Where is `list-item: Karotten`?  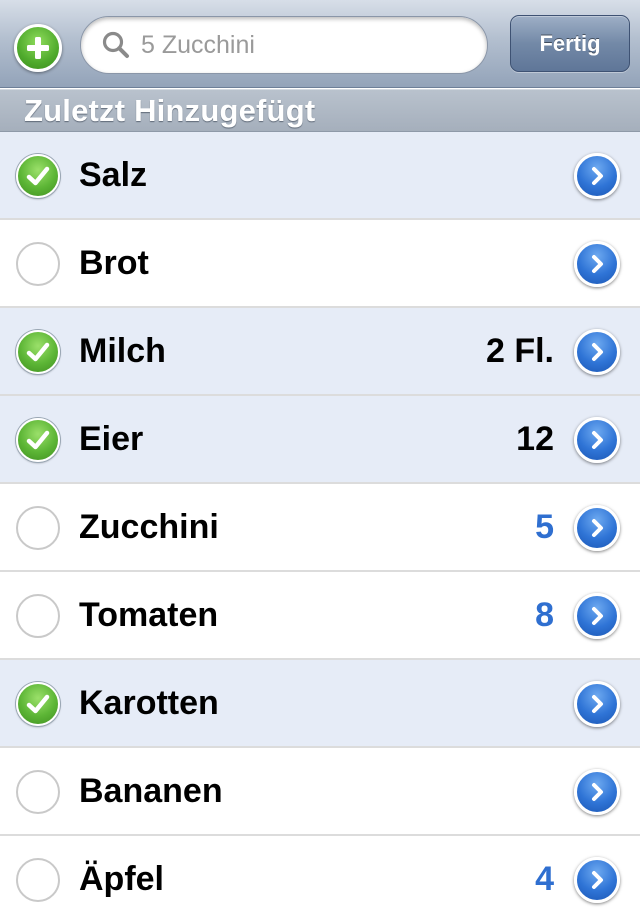 list-item: Karotten is located at coordinates (320, 704).